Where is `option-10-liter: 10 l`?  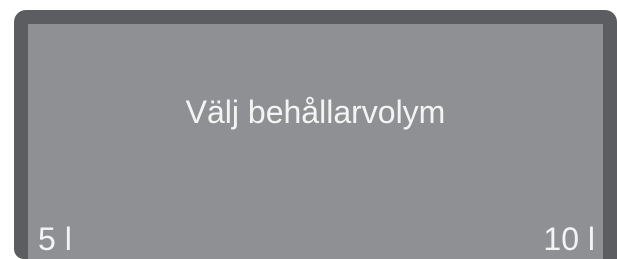
option-10-liter: 10 l is located at coordinates (569, 239).